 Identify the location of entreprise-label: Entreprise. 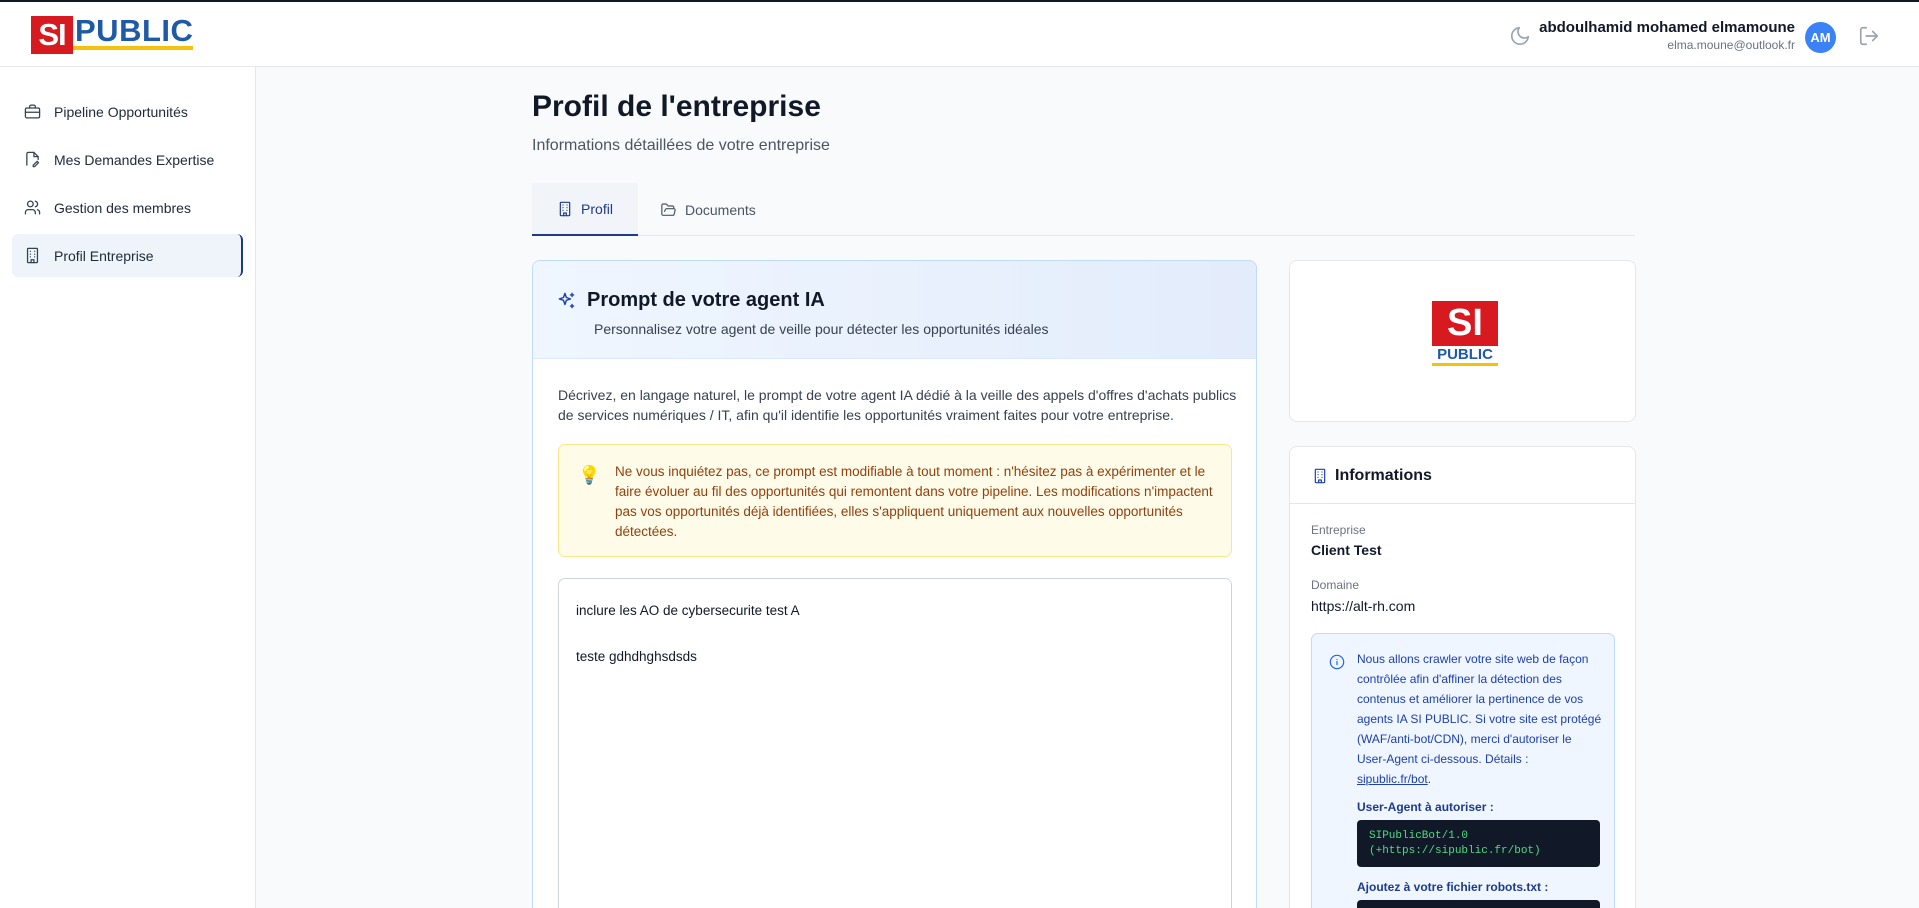
(1338, 530).